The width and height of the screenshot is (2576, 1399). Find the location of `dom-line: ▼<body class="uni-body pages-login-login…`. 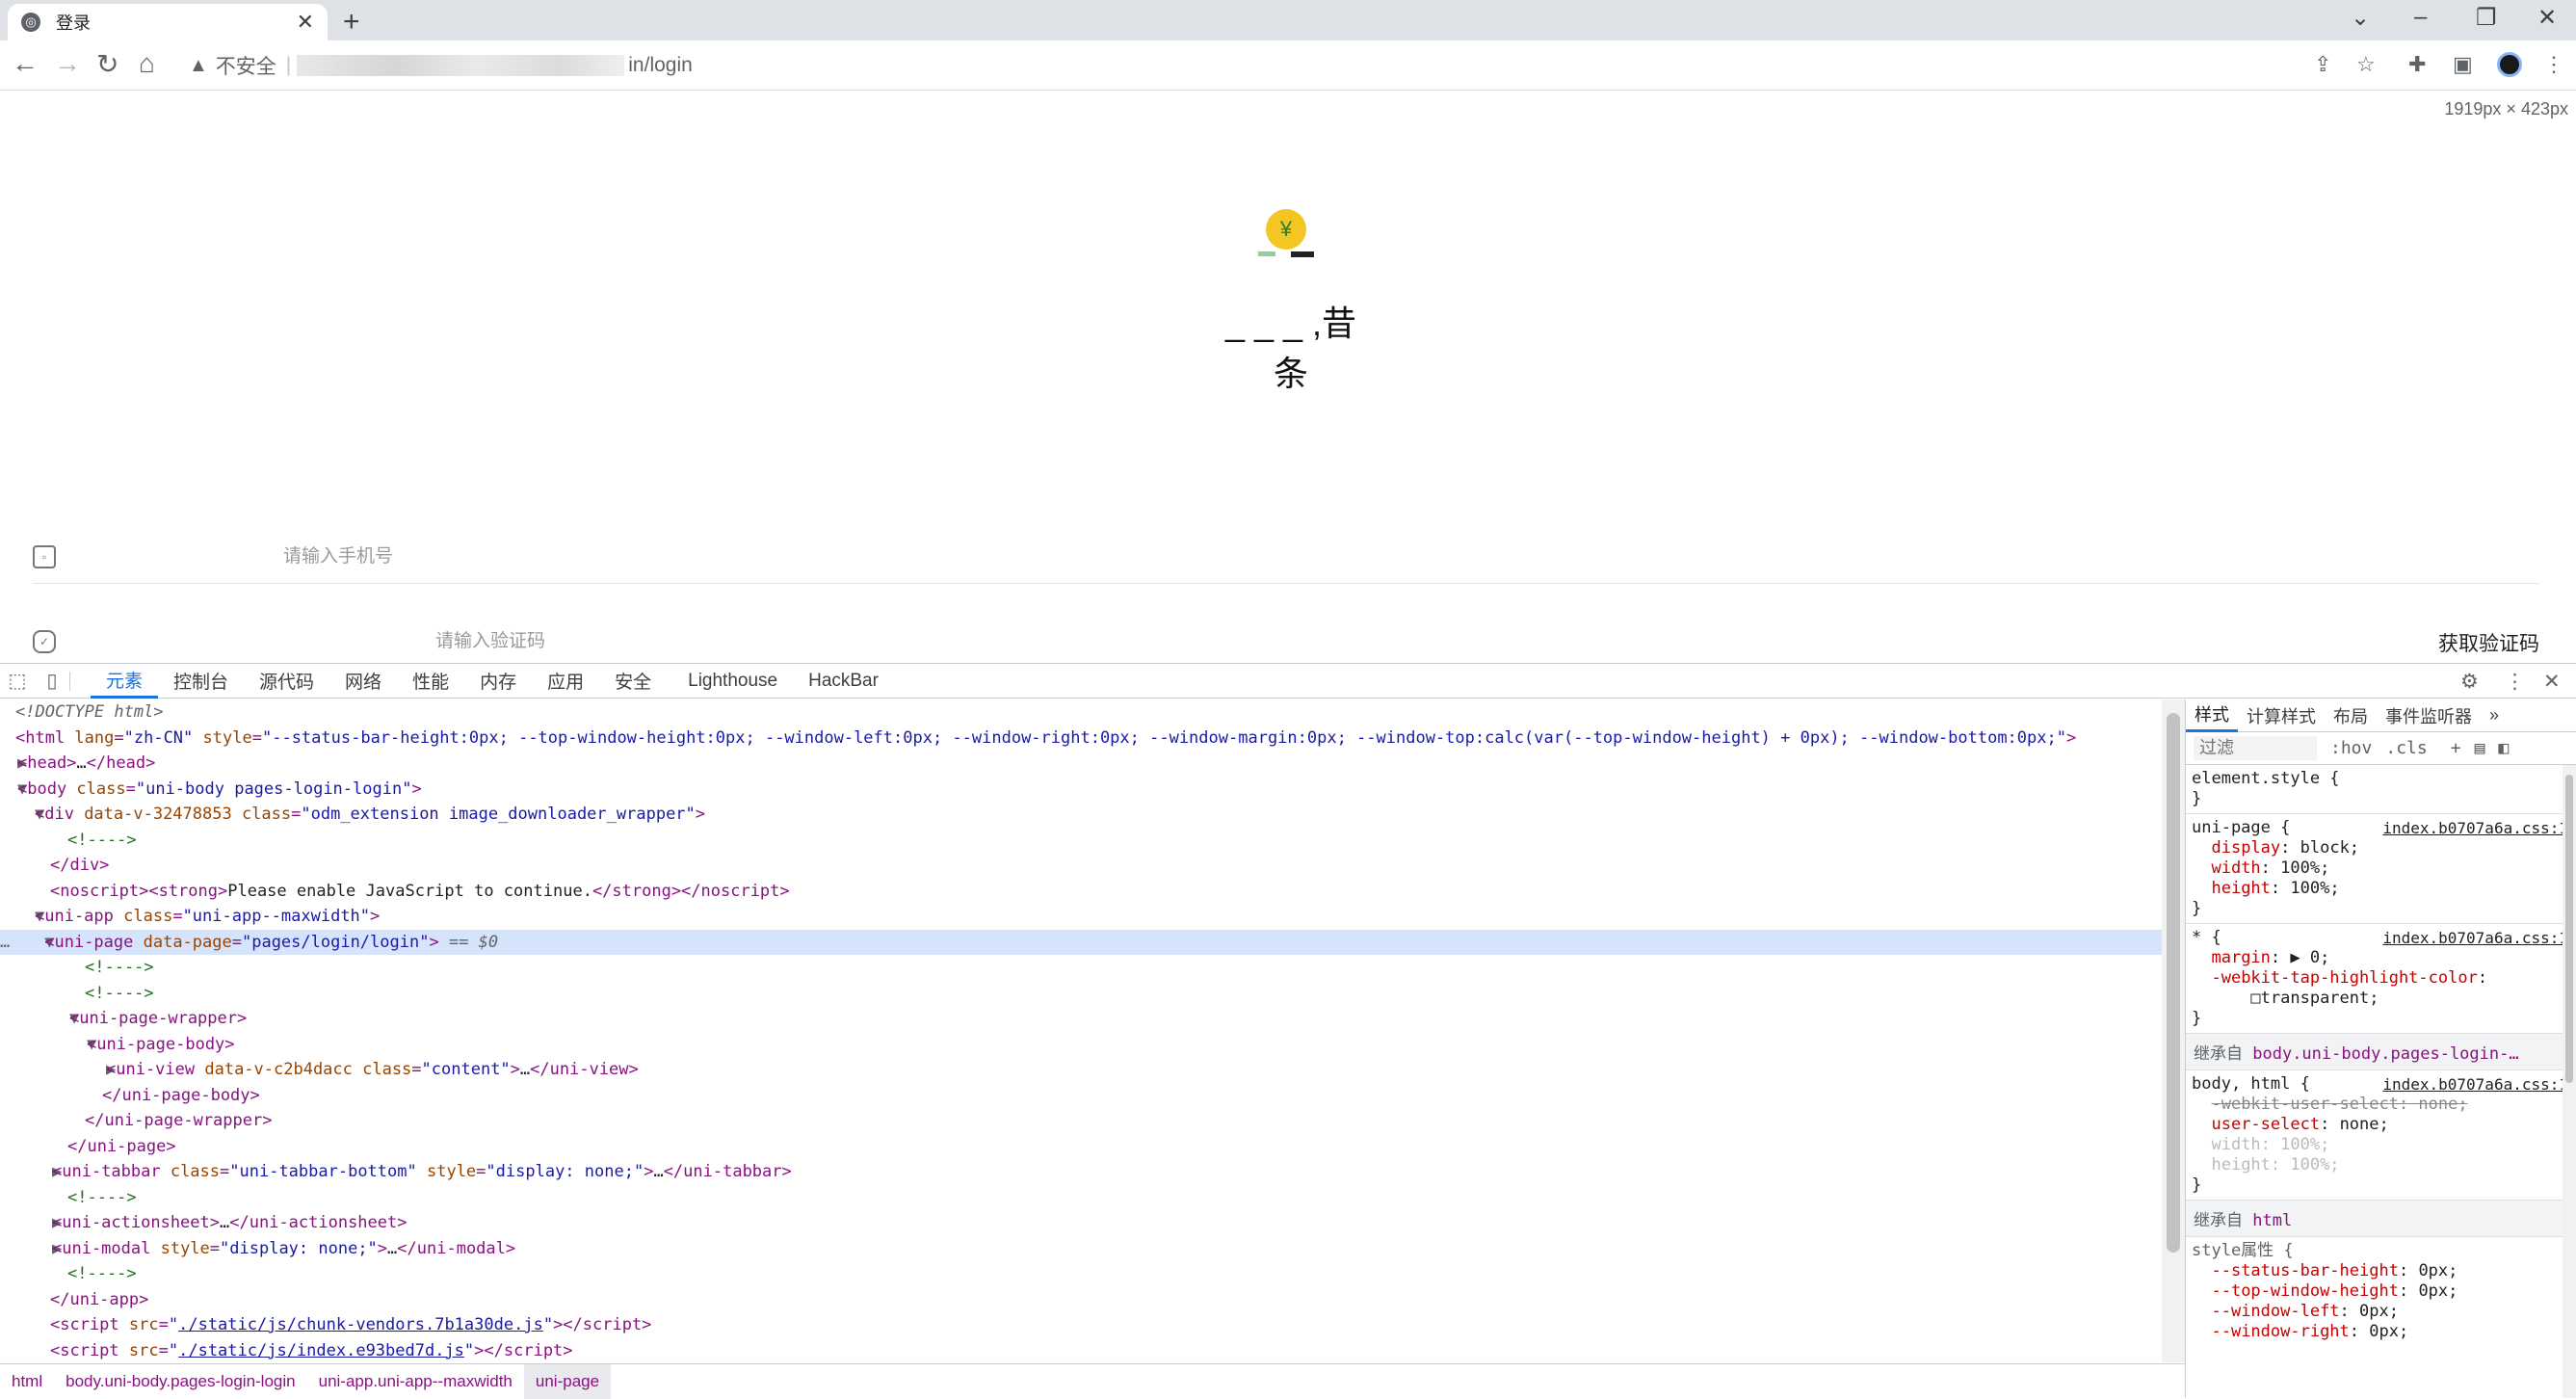

dom-line: ▼<body class="uni-body pages-login-login… is located at coordinates (1081, 790).